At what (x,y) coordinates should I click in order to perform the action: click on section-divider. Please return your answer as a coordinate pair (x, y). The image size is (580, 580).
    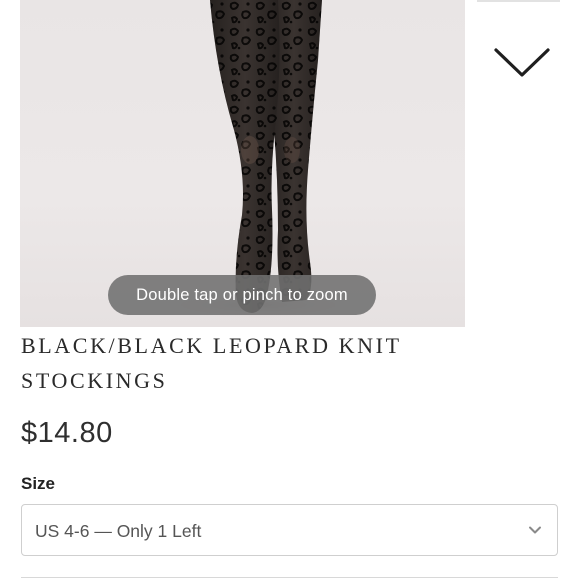
    Looking at the image, I should click on (289, 577).